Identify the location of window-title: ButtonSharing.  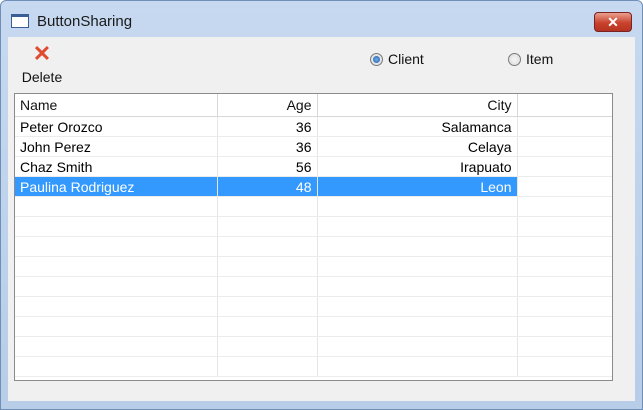
(85, 21).